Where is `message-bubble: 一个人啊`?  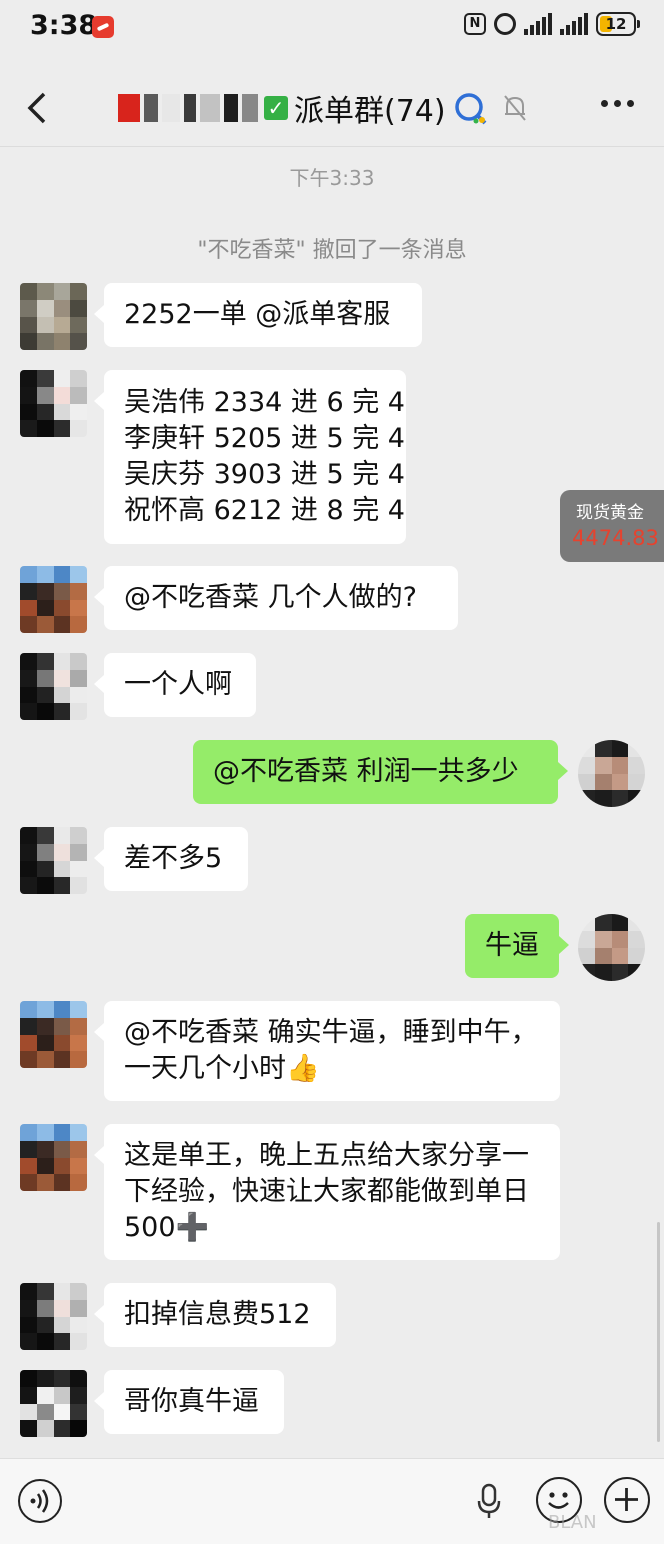 message-bubble: 一个人啊 is located at coordinates (175, 685).